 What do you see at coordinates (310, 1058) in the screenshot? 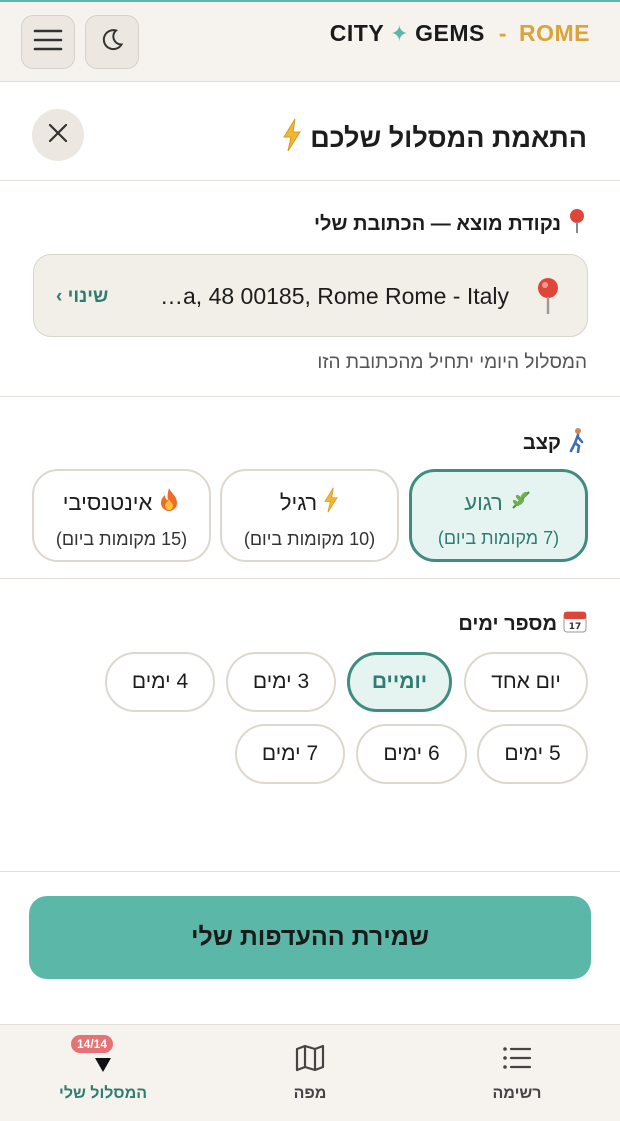
I see `map-icon` at bounding box center [310, 1058].